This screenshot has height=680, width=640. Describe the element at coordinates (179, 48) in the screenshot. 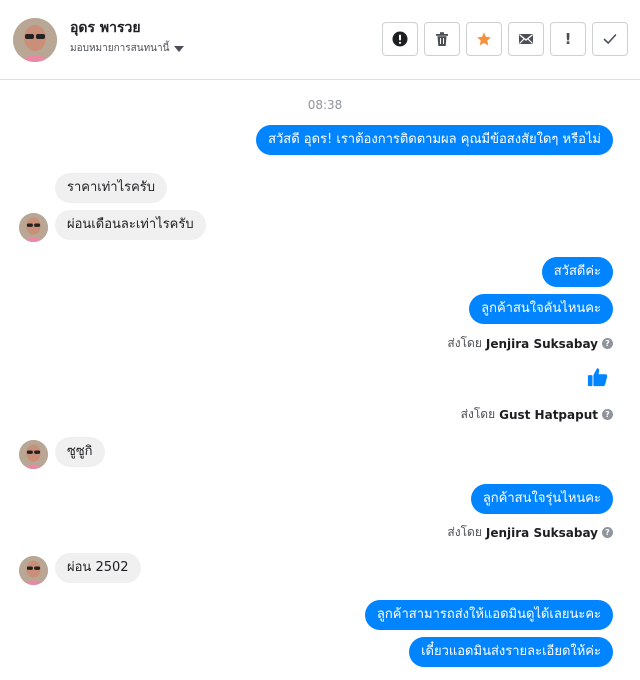

I see `caret-down-icon` at that location.